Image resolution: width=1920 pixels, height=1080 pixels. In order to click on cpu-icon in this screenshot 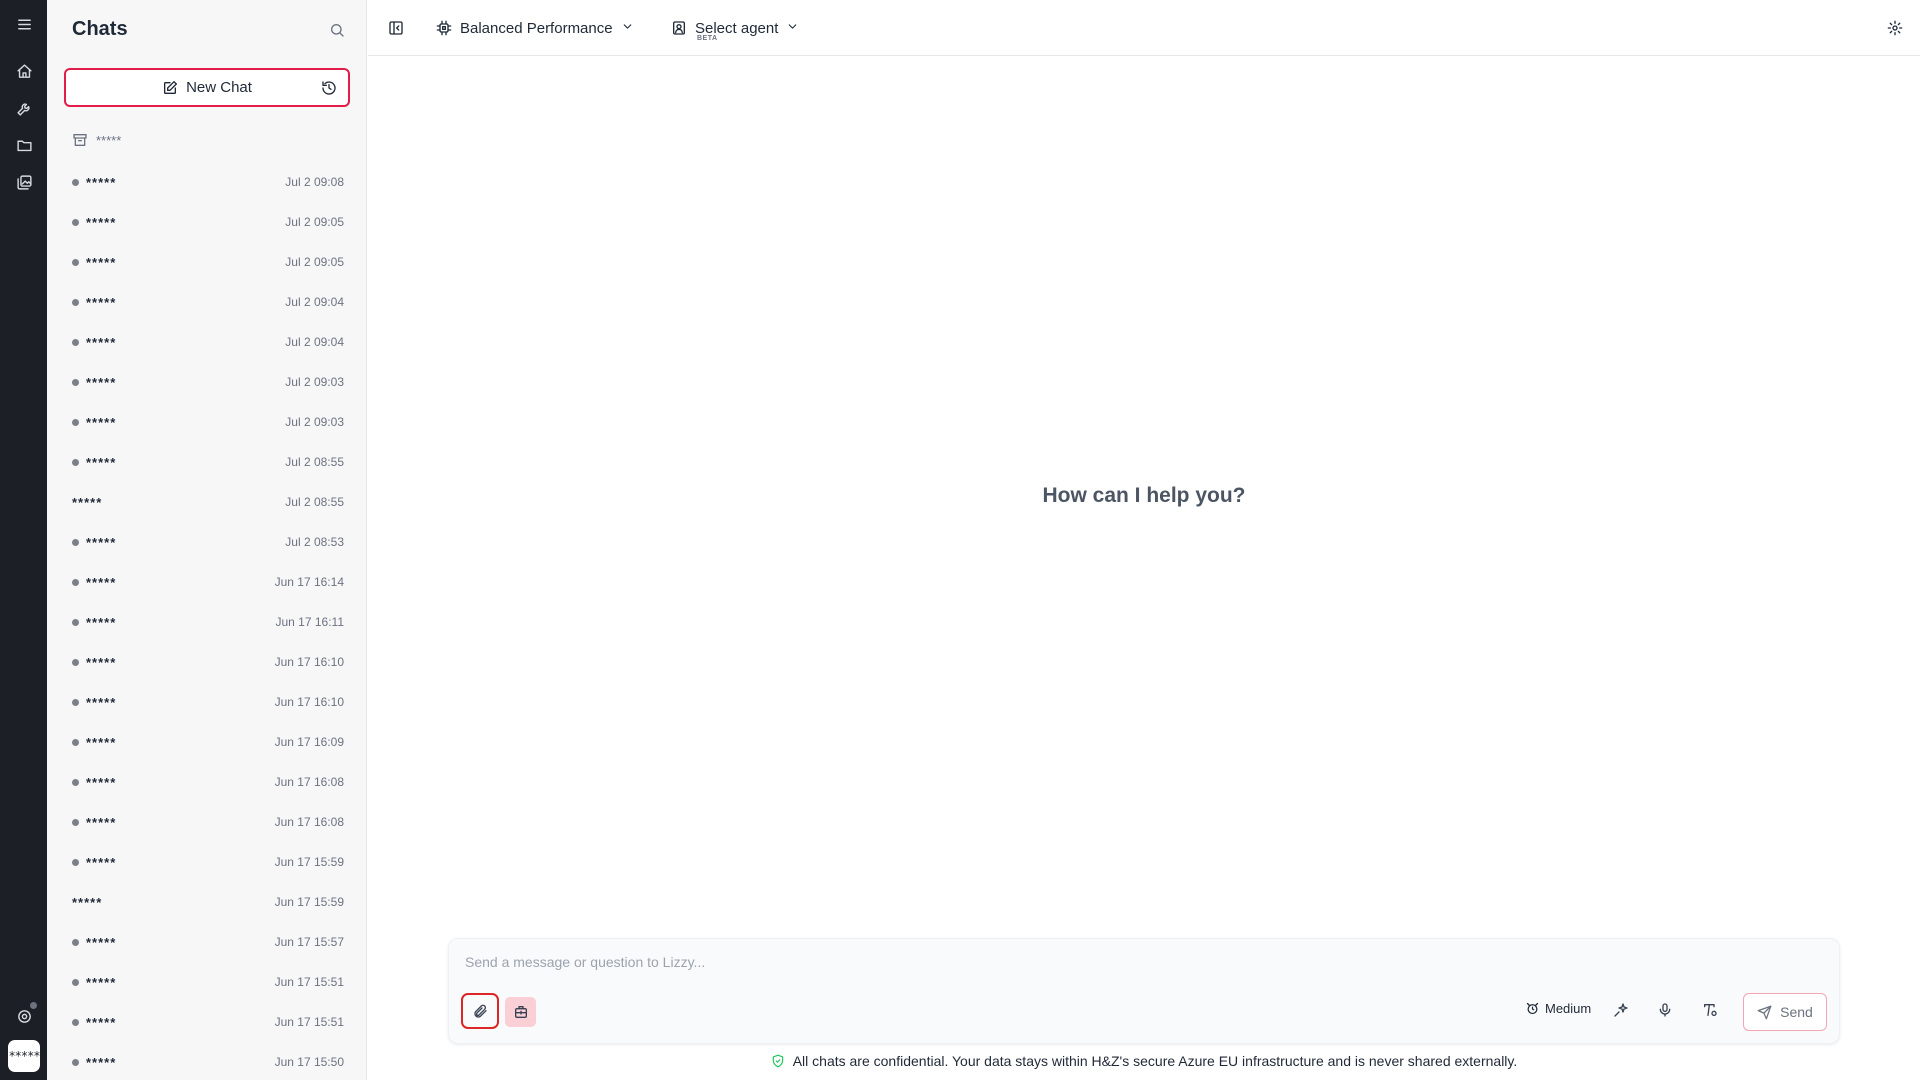, I will do `click(444, 28)`.